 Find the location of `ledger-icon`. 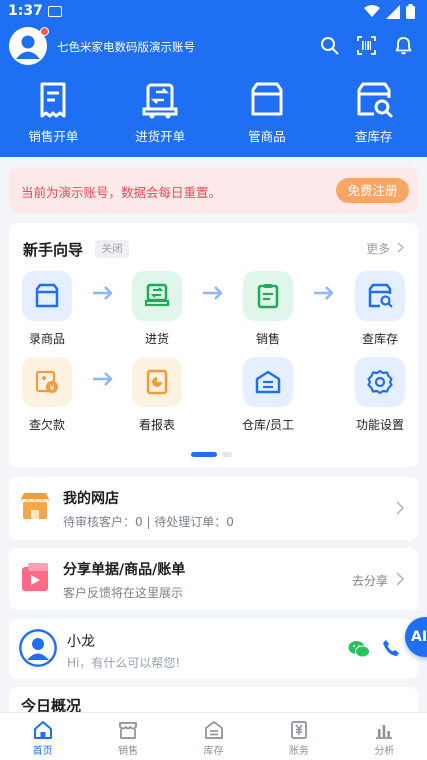

ledger-icon is located at coordinates (299, 730).